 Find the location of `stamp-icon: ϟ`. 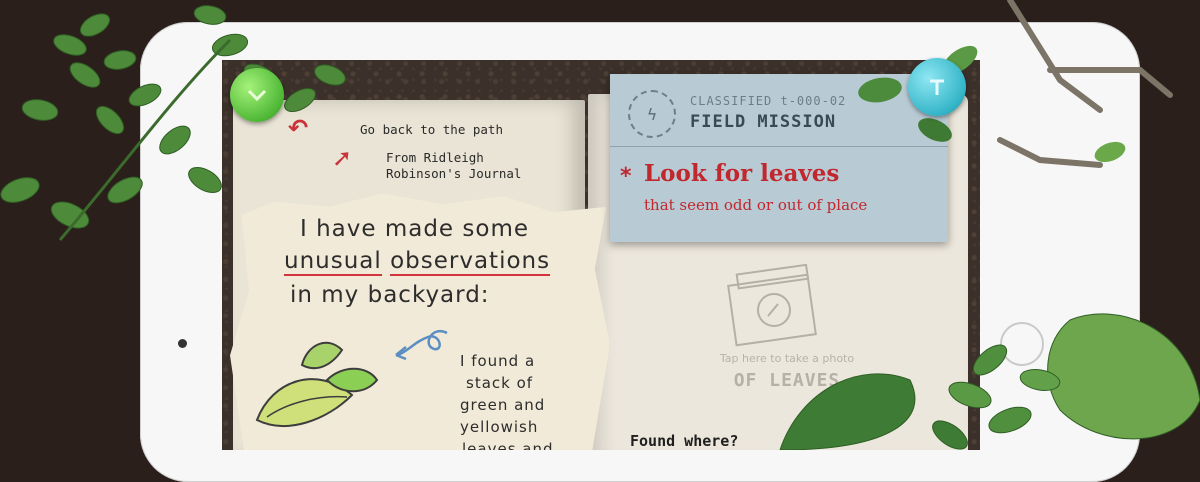

stamp-icon: ϟ is located at coordinates (652, 114).